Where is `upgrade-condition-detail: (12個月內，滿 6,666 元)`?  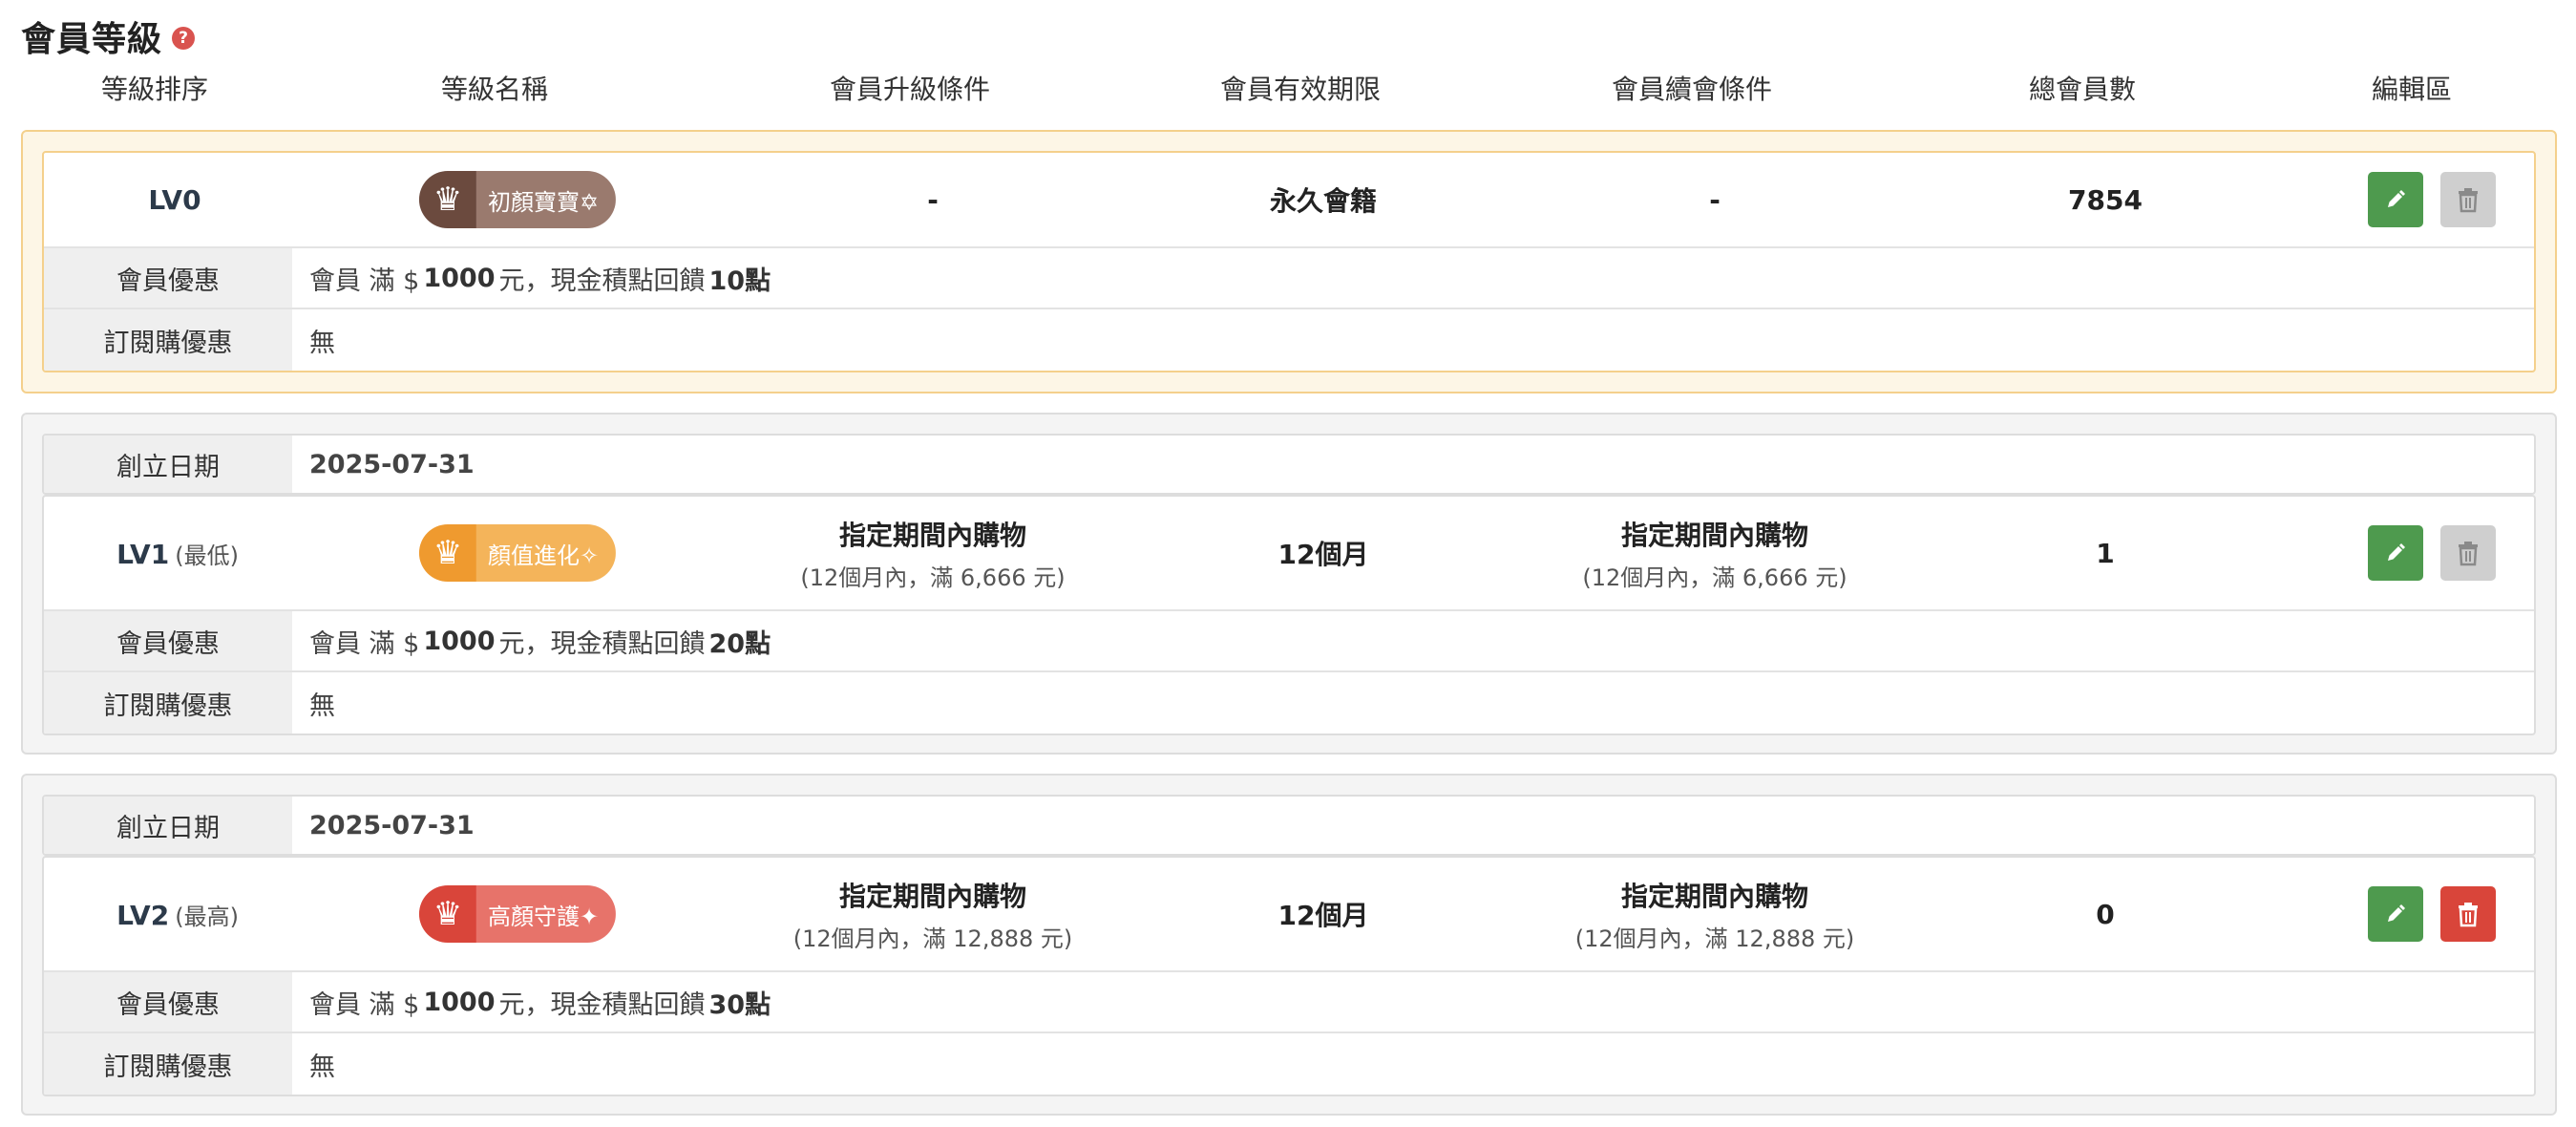
upgrade-condition-detail: (12個月內，滿 6,666 元) is located at coordinates (933, 577).